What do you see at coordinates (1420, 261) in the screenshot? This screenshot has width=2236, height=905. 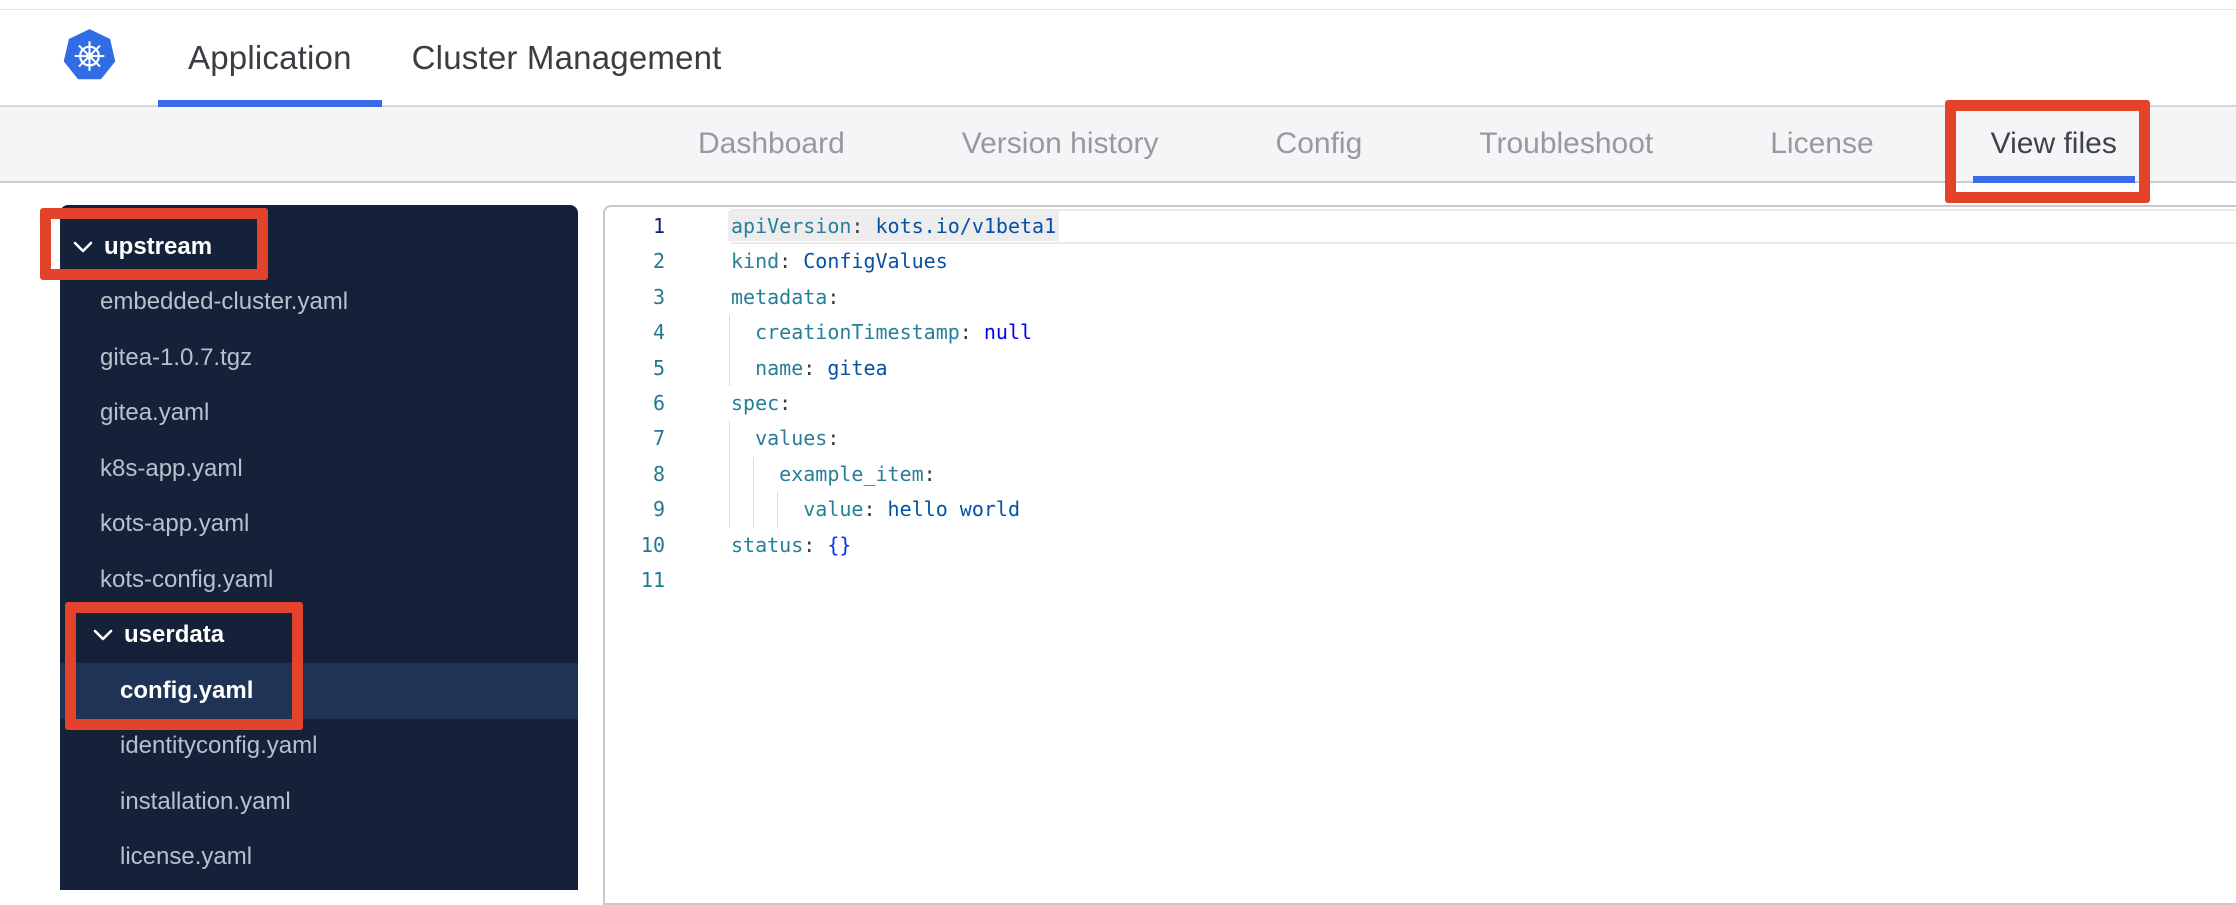 I see `code-line: 2 kind: ConfigValues` at bounding box center [1420, 261].